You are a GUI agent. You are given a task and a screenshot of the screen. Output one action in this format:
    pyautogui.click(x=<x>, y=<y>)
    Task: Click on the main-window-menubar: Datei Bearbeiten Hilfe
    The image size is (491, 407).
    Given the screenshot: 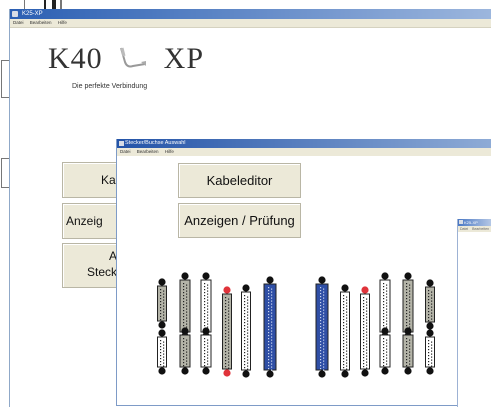 What is the action you would take?
    pyautogui.click(x=250, y=23)
    